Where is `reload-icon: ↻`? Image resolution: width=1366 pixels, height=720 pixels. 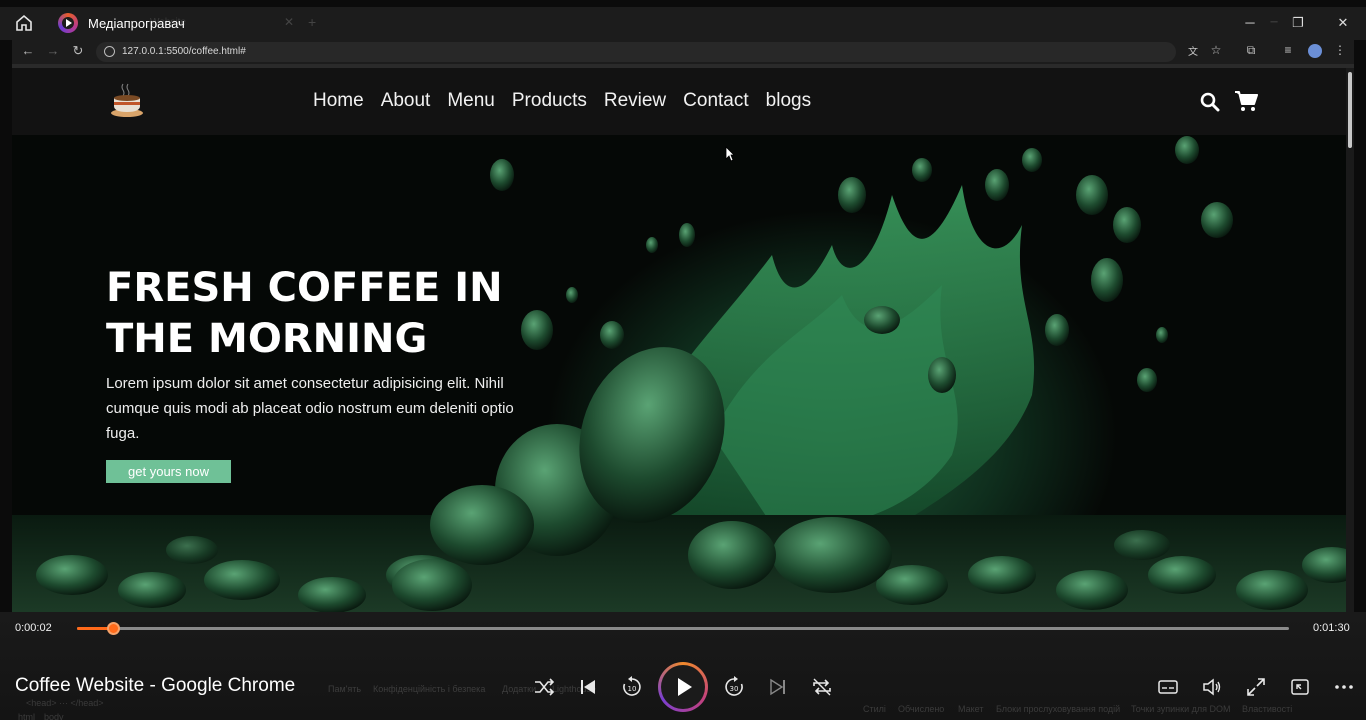
reload-icon: ↻ is located at coordinates (78, 51).